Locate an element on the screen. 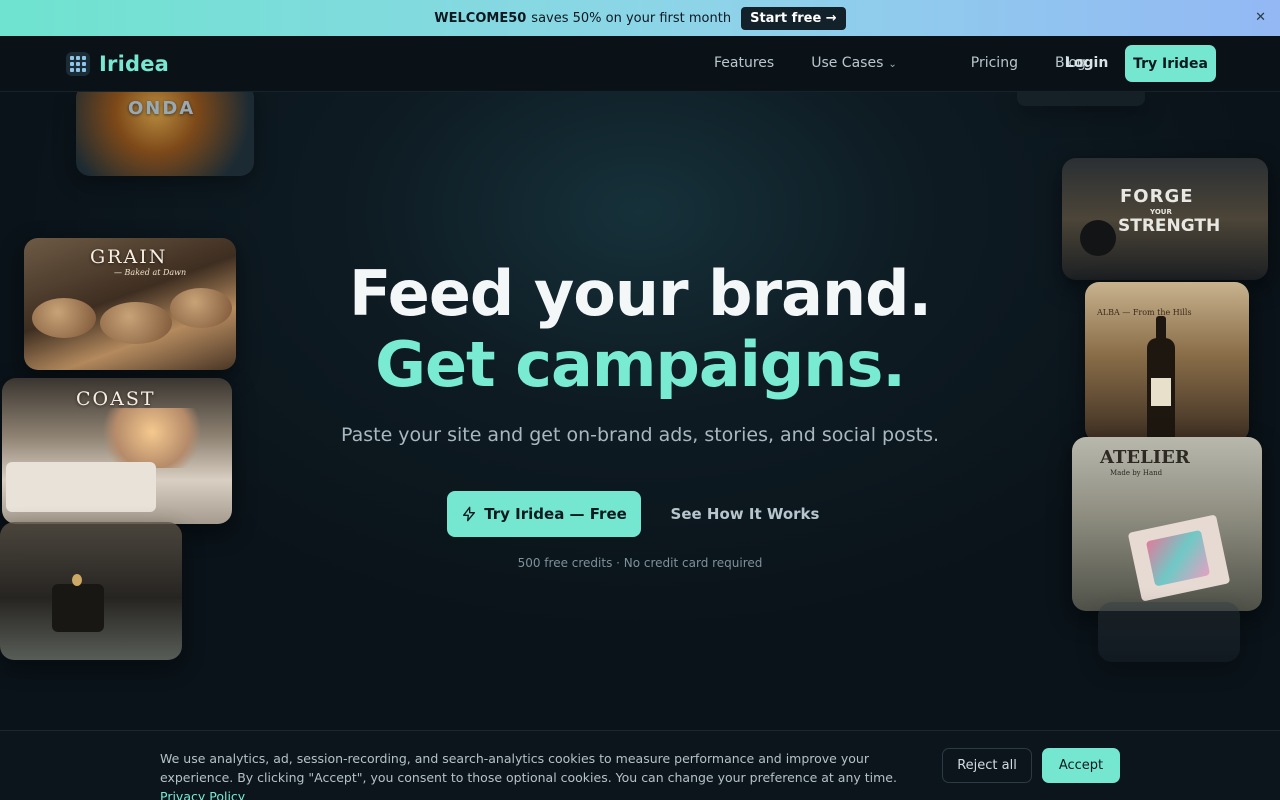 The height and width of the screenshot is (800, 1280). reject-all-button: Reject all is located at coordinates (987, 765).